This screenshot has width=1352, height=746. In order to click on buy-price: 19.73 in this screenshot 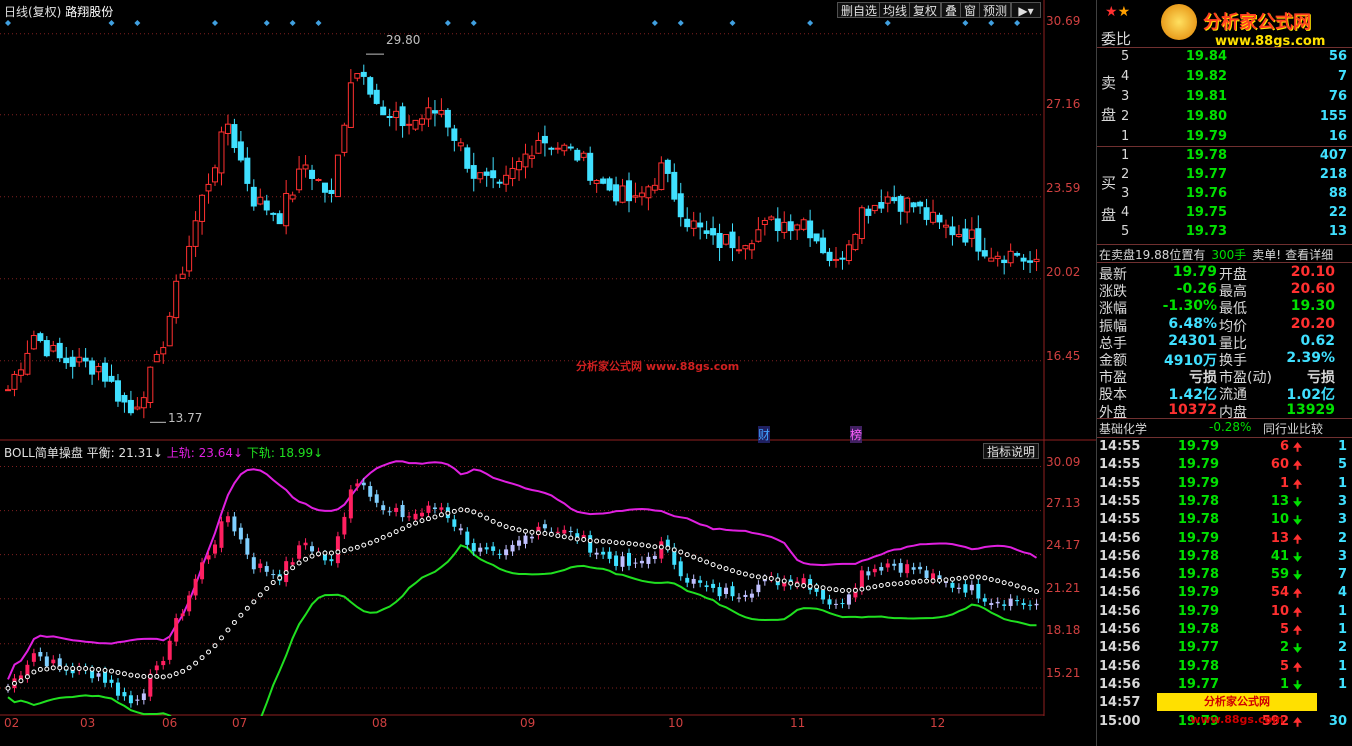, I will do `click(1206, 231)`.